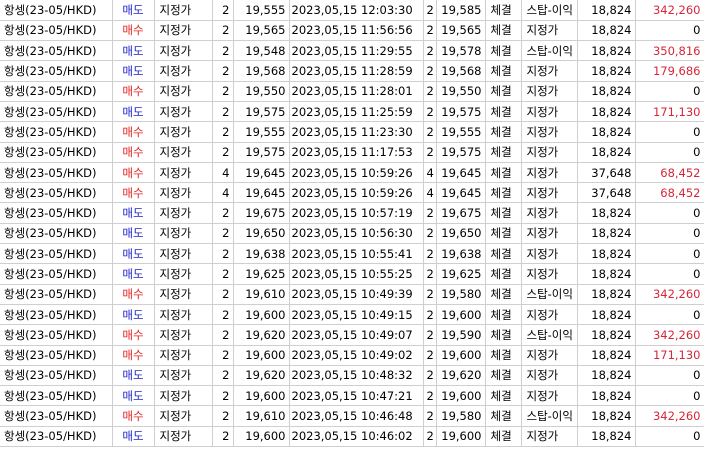  Describe the element at coordinates (669, 193) in the screenshot. I see `pnl-cell: 68,452` at that location.